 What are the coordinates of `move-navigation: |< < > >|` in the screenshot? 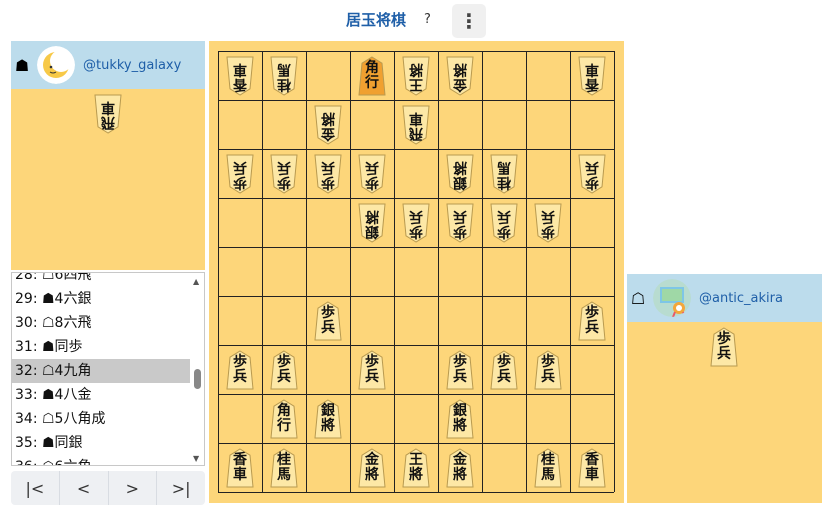 It's located at (108, 488).